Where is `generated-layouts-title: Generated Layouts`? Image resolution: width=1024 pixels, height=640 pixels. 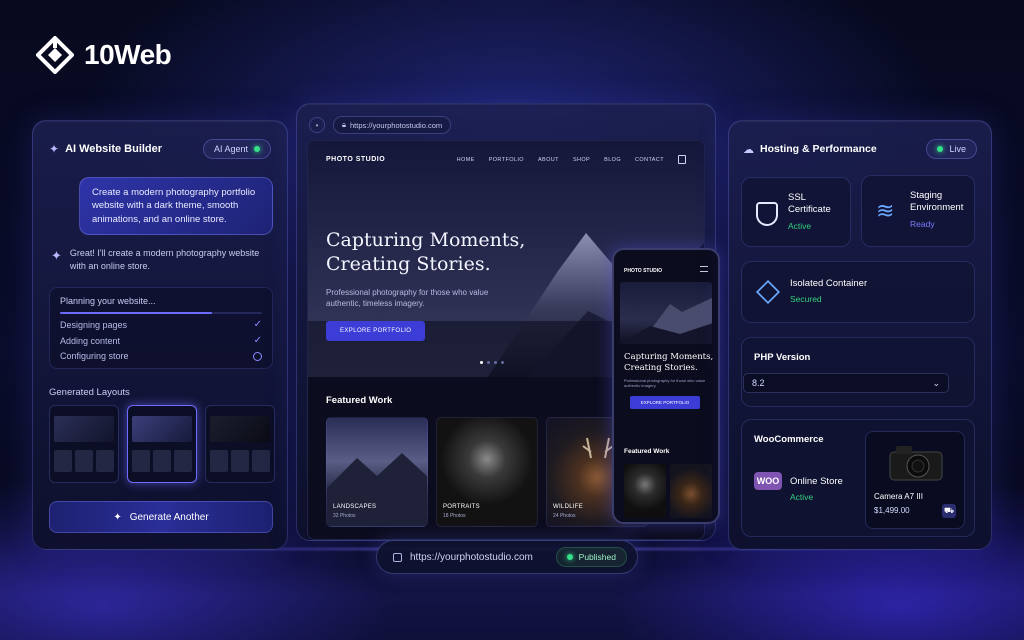
generated-layouts-title: Generated Layouts is located at coordinates (89, 392).